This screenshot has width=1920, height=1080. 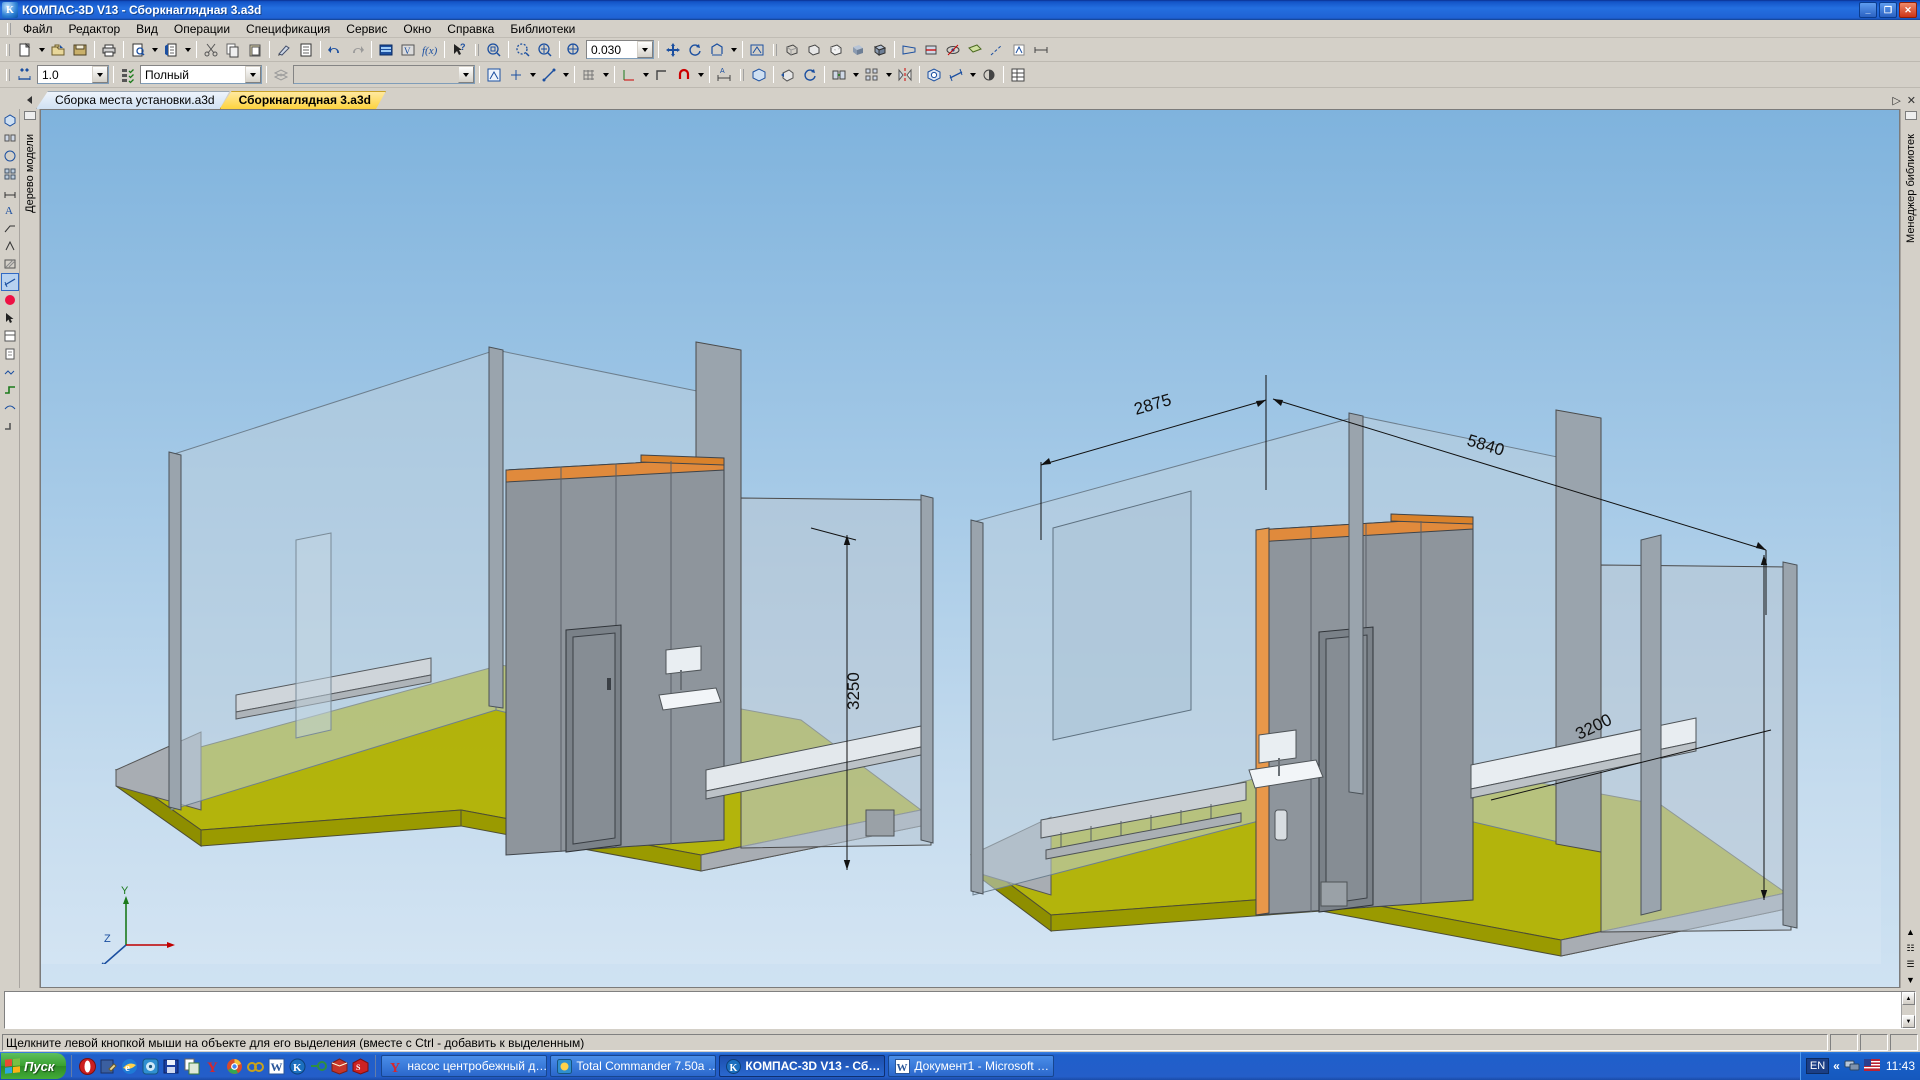 What do you see at coordinates (10, 426) in the screenshot?
I see `sidebar-tool-sheetmetal-icon` at bounding box center [10, 426].